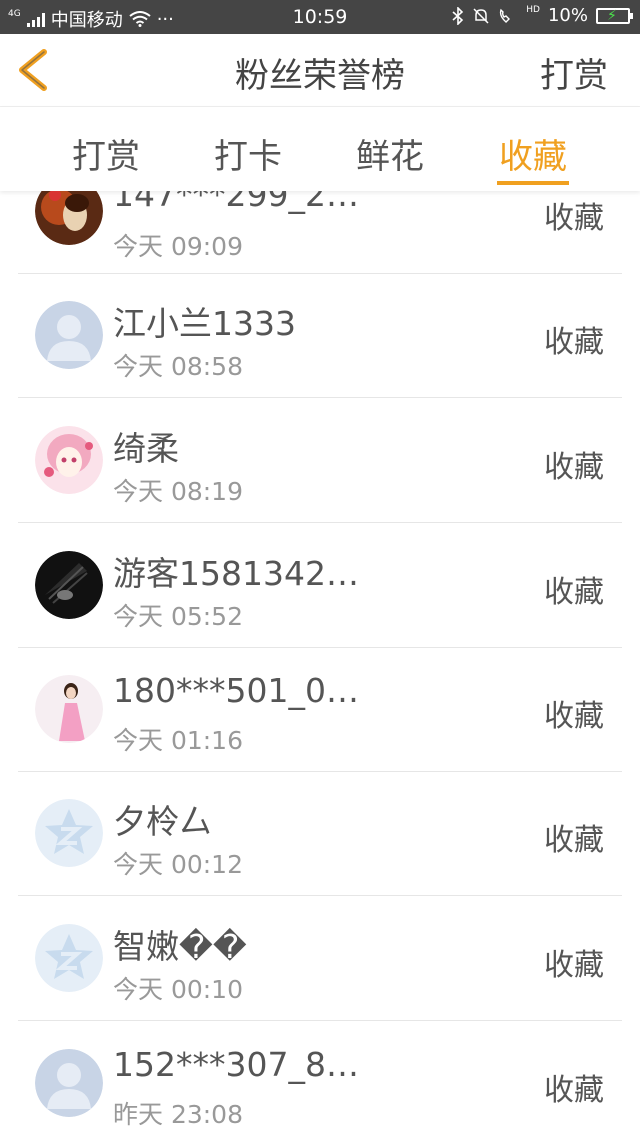  I want to click on fan-time: 昨天 23:08, so click(178, 1114).